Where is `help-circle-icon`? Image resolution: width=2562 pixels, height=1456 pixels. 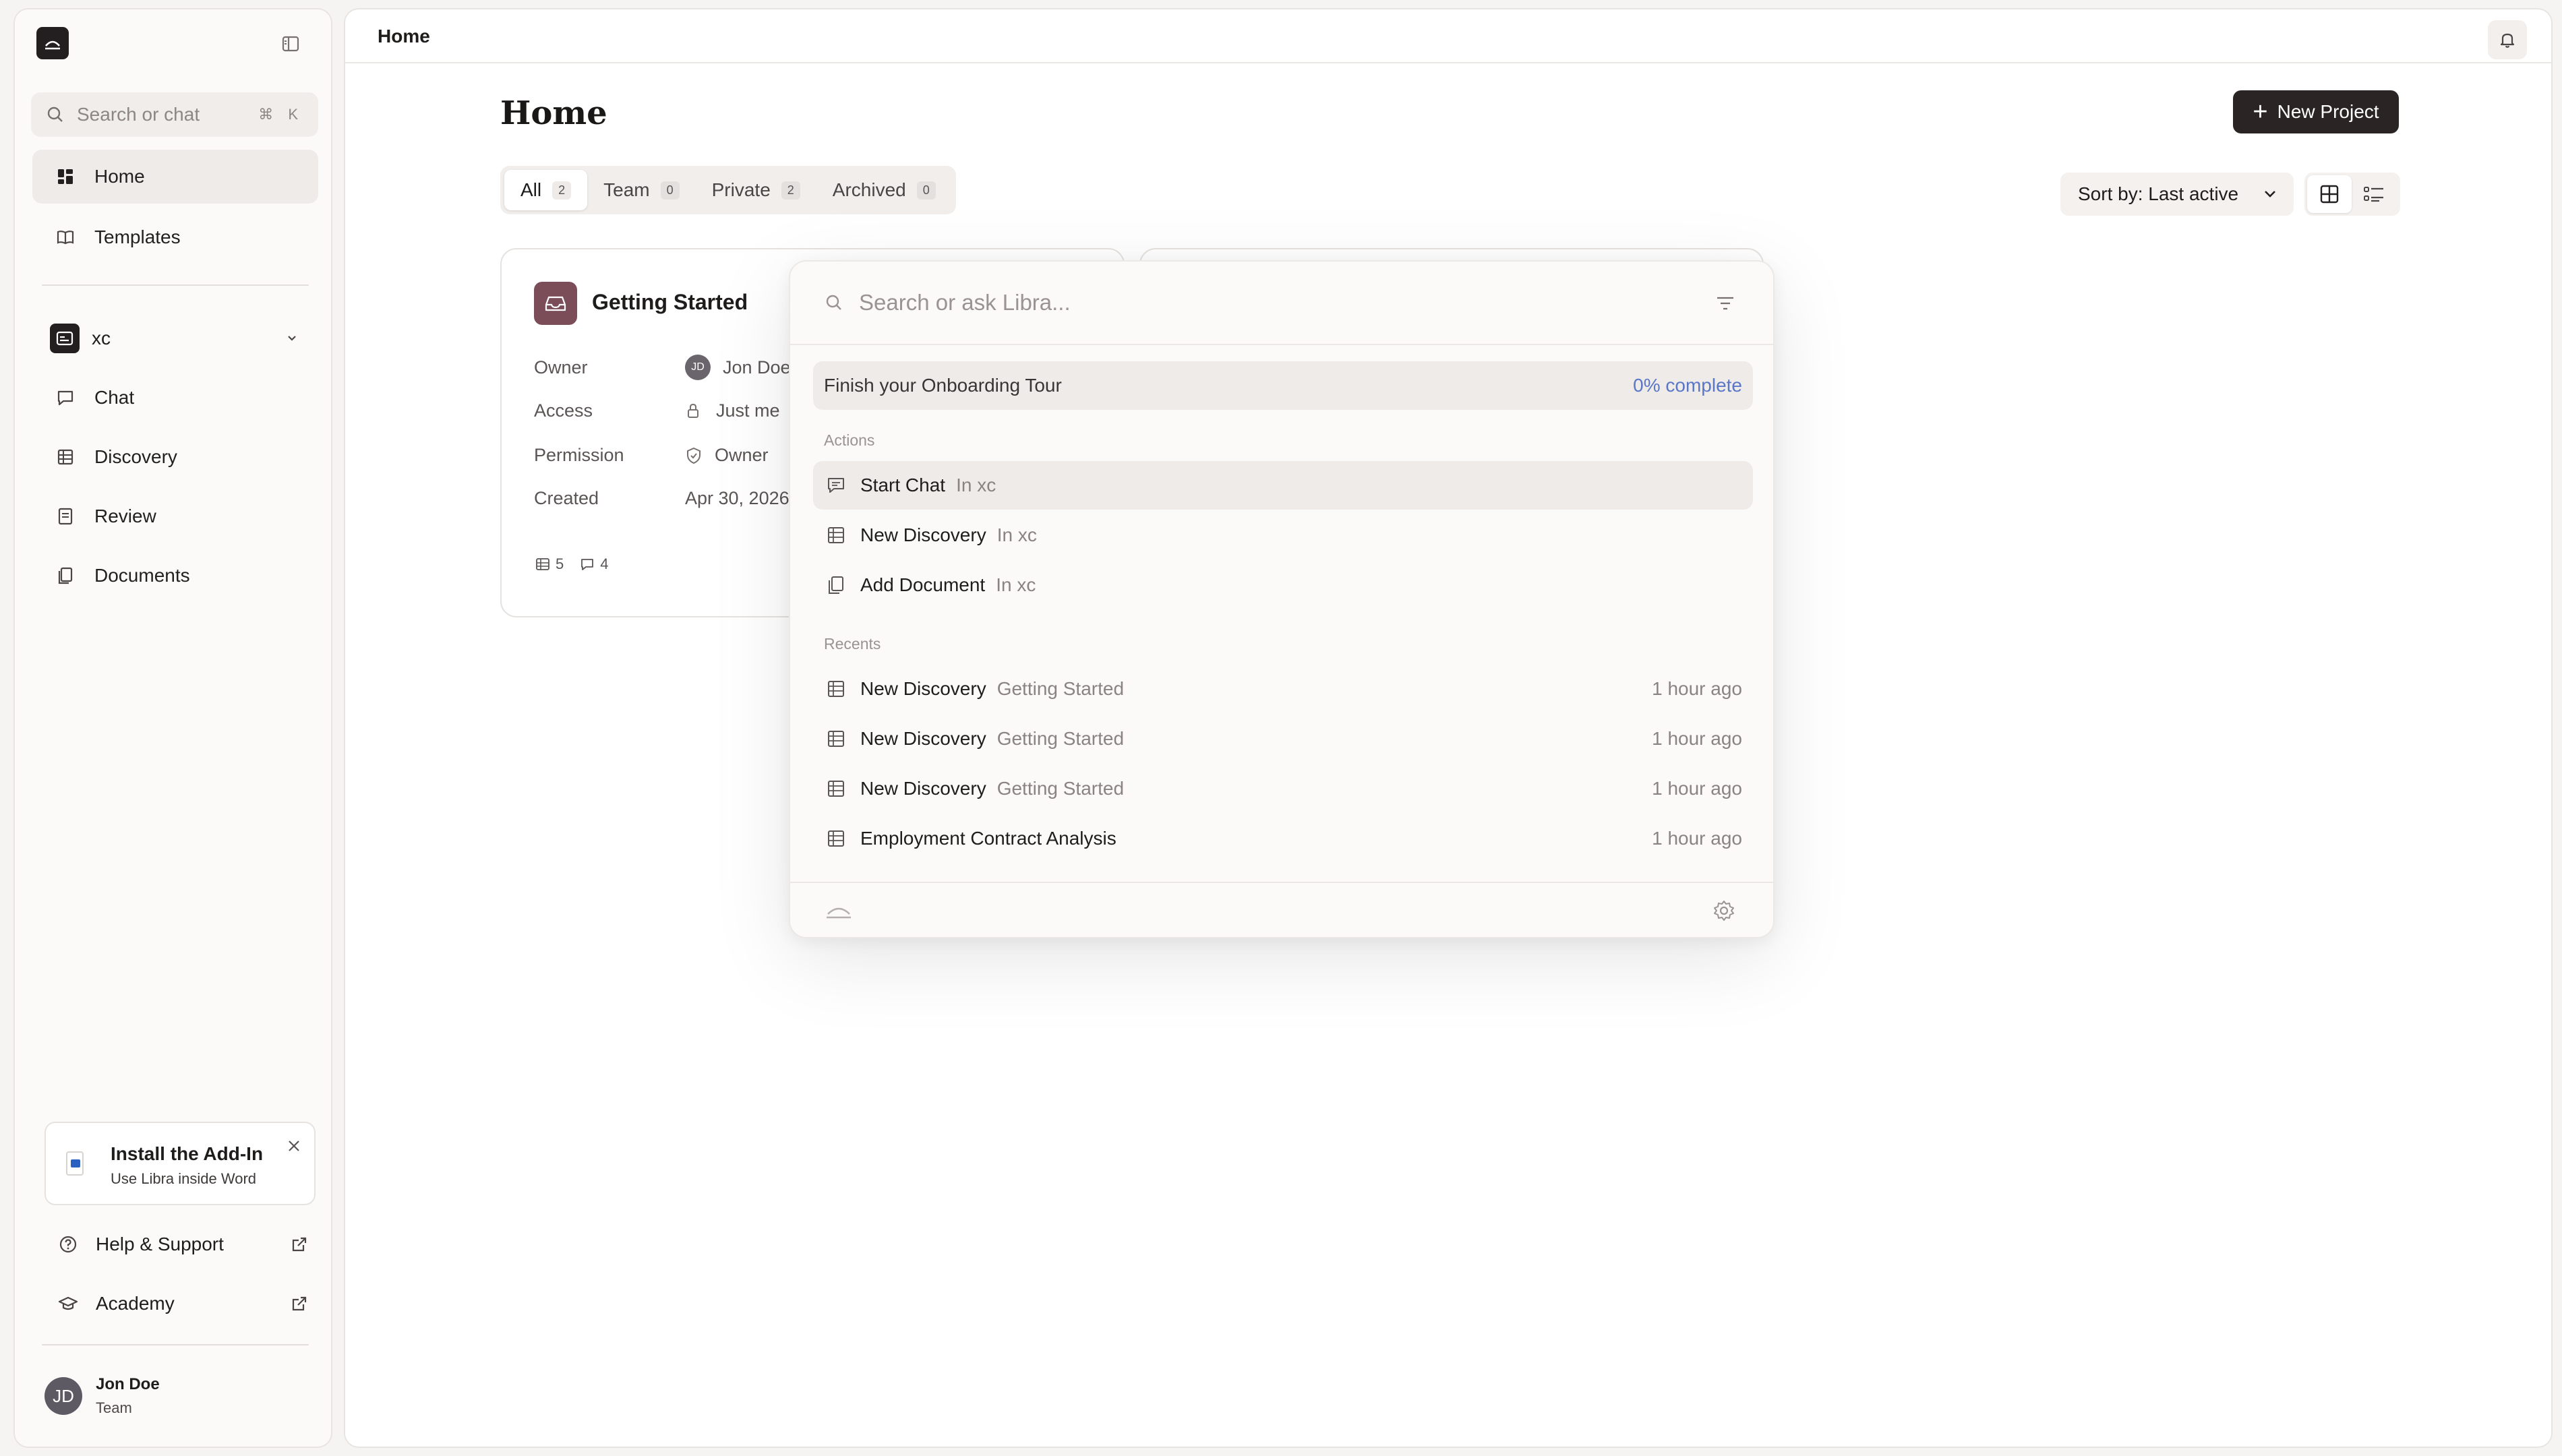 help-circle-icon is located at coordinates (68, 1244).